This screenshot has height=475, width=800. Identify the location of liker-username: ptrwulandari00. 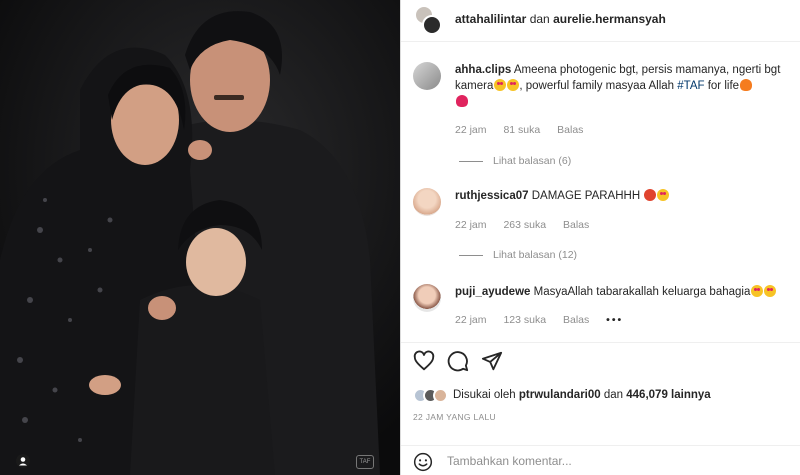
(560, 395).